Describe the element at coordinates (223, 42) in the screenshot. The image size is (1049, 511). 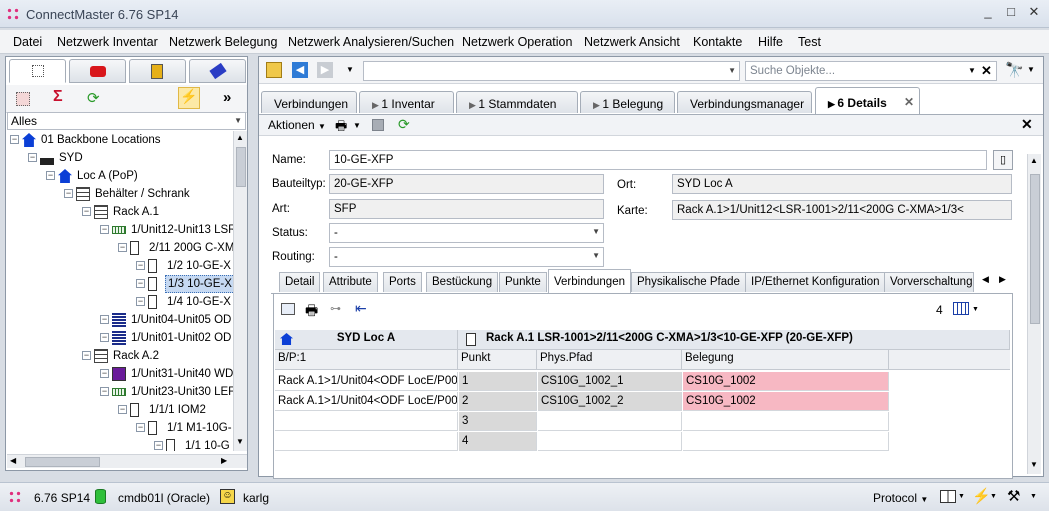
I see `menu-netzwerk-belegung: Netzwerk Belegung` at that location.